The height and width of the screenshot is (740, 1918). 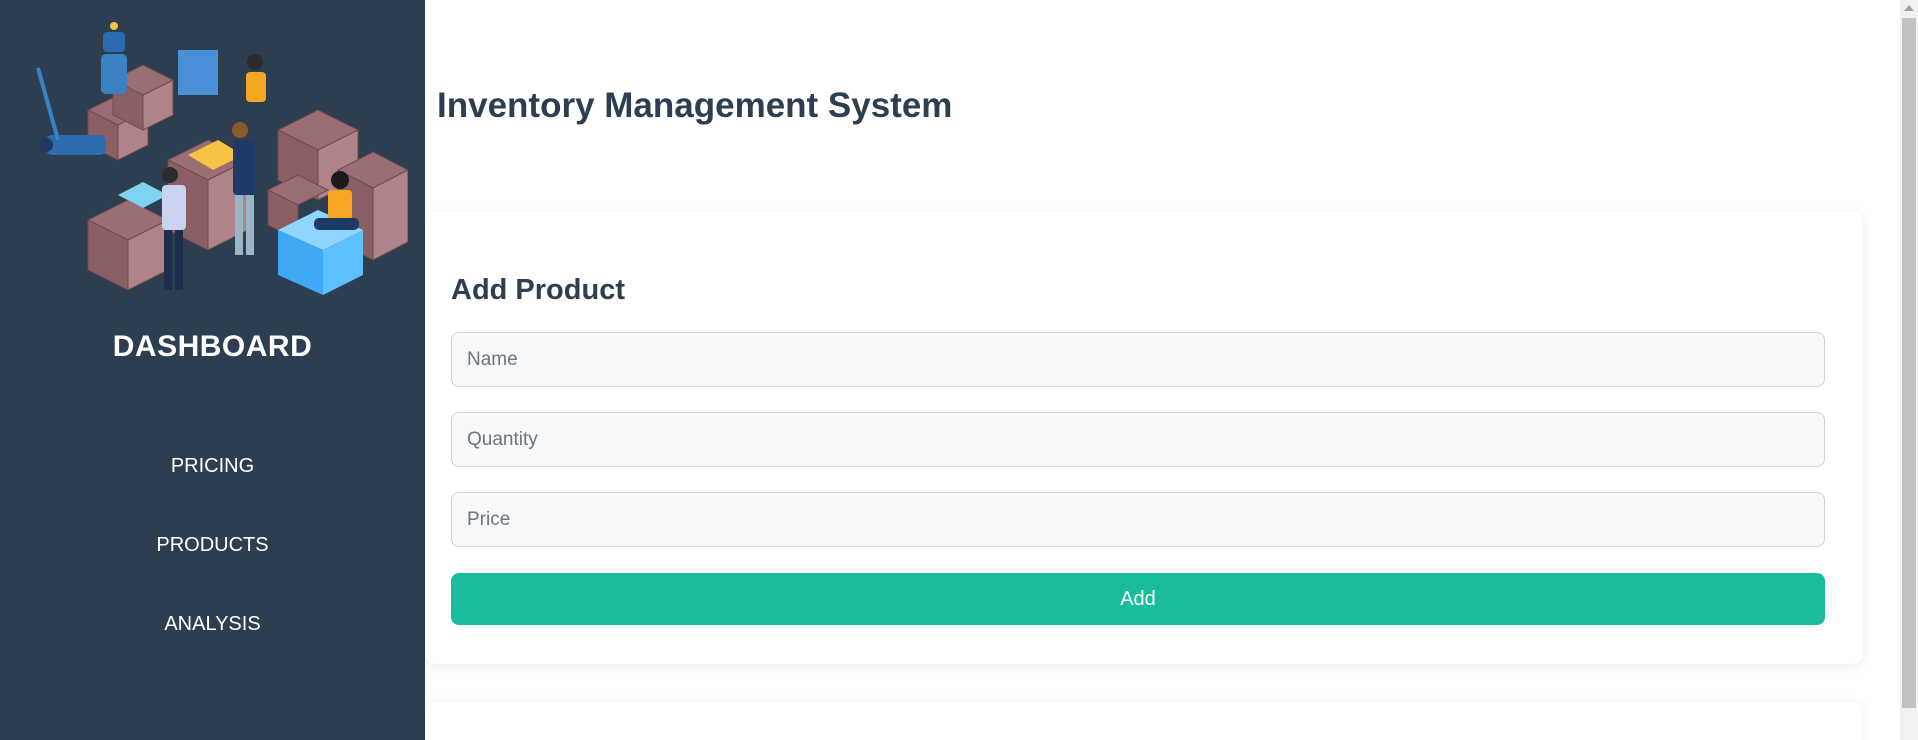 What do you see at coordinates (695, 105) in the screenshot?
I see `page-title: Inventory Management System` at bounding box center [695, 105].